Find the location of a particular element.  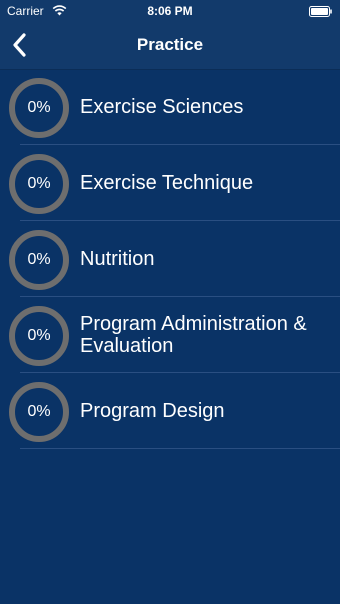

list-item-nutrition: 0% Nutrition is located at coordinates (170, 259).